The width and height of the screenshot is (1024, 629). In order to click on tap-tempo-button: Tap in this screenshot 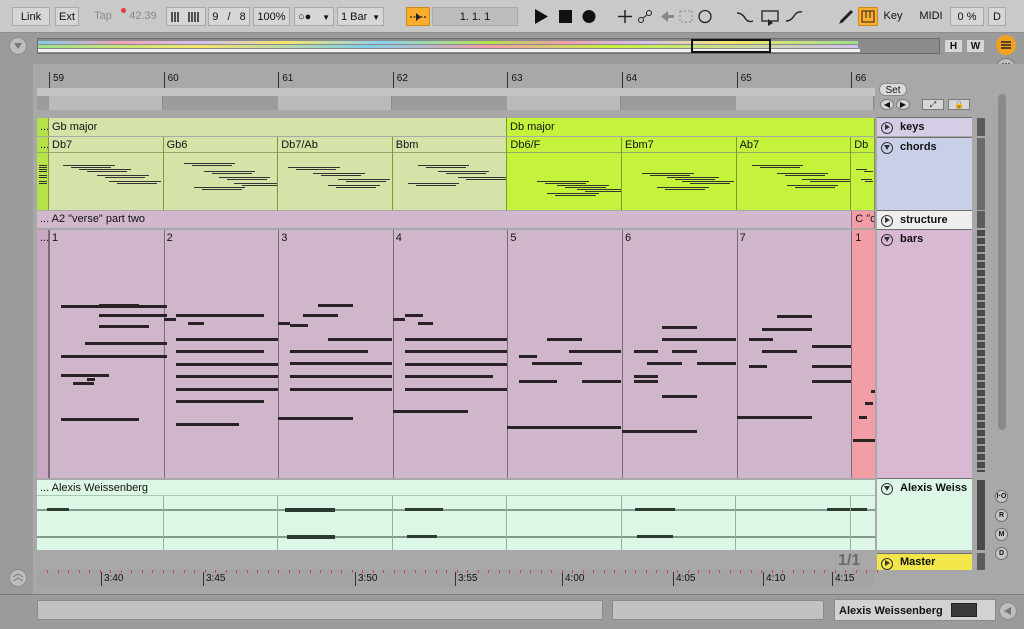, I will do `click(103, 16)`.